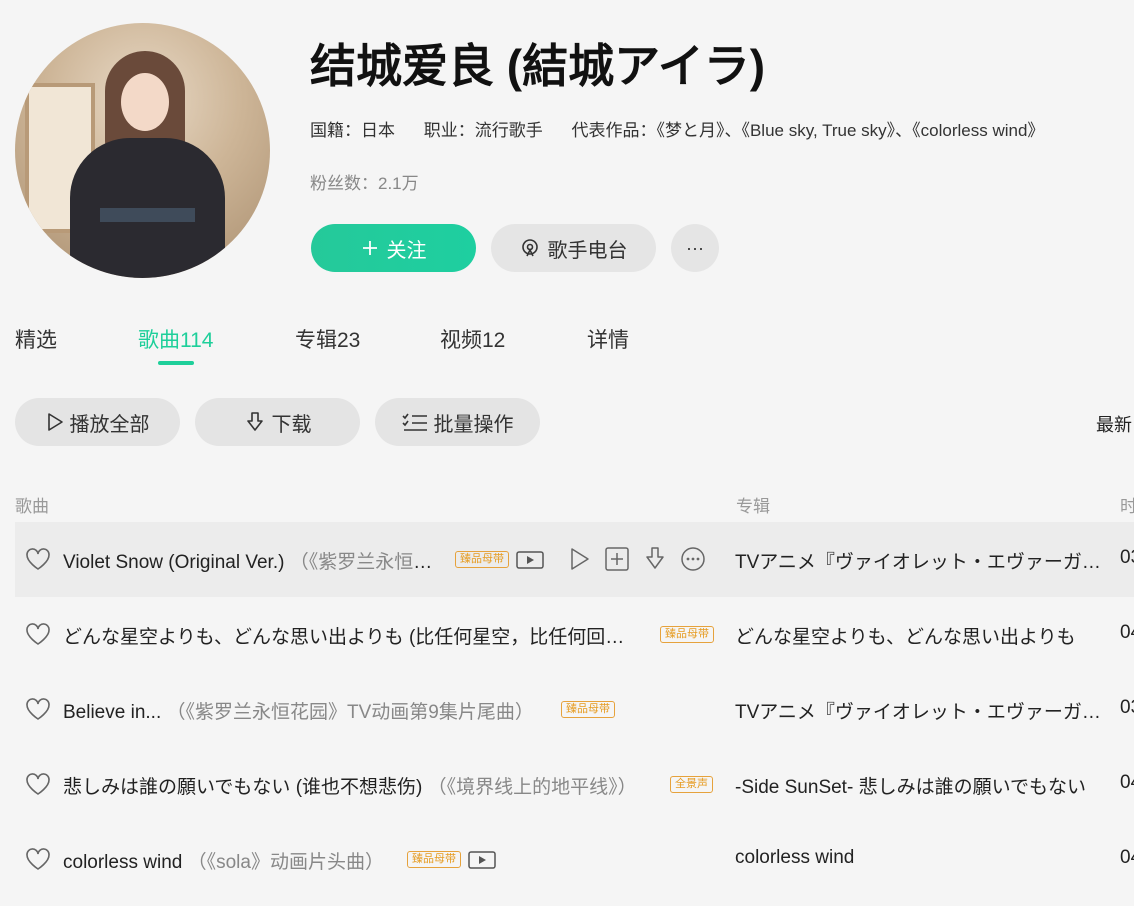 The image size is (1134, 906). What do you see at coordinates (1114, 424) in the screenshot?
I see `sort-latest: 最新` at bounding box center [1114, 424].